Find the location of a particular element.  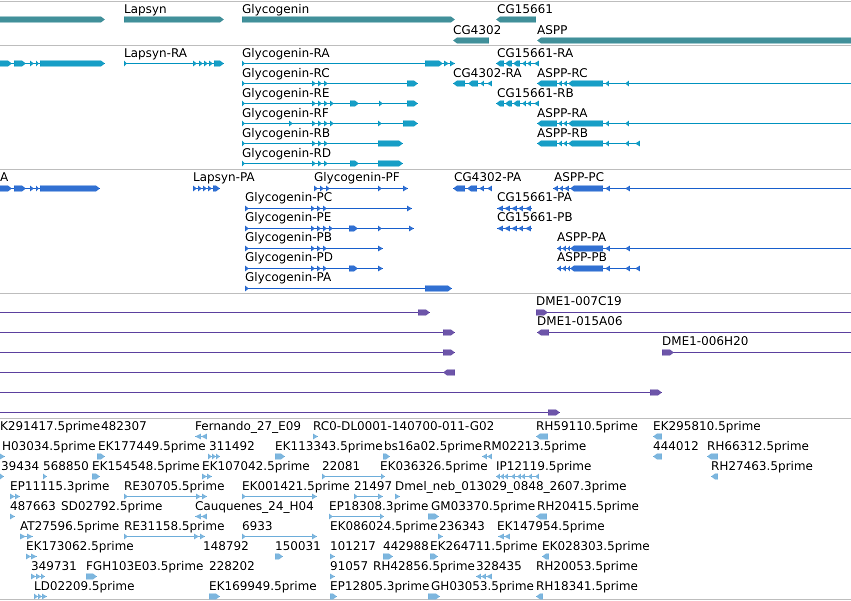

est-label: 101217 is located at coordinates (353, 546).